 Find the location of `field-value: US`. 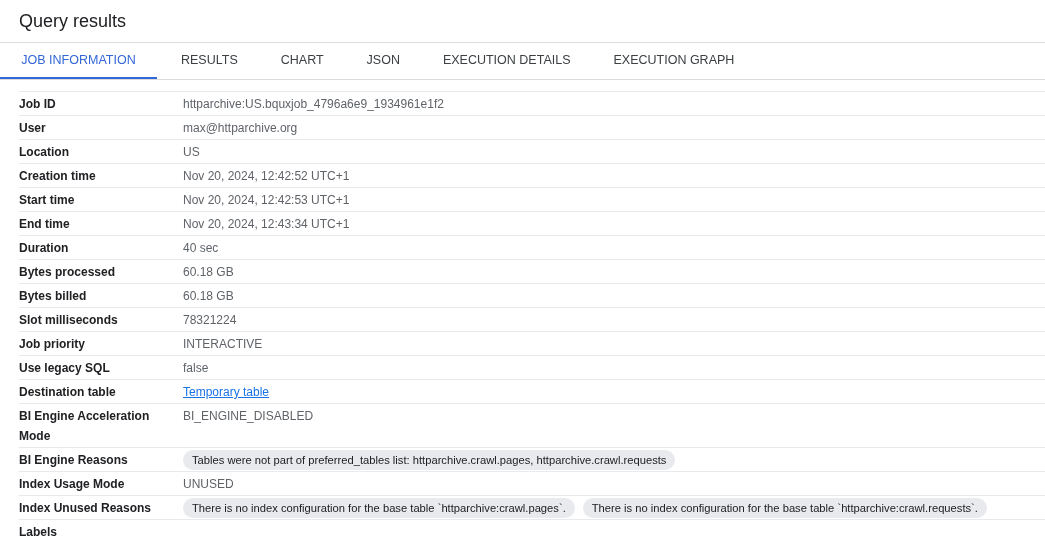

field-value: US is located at coordinates (191, 152).